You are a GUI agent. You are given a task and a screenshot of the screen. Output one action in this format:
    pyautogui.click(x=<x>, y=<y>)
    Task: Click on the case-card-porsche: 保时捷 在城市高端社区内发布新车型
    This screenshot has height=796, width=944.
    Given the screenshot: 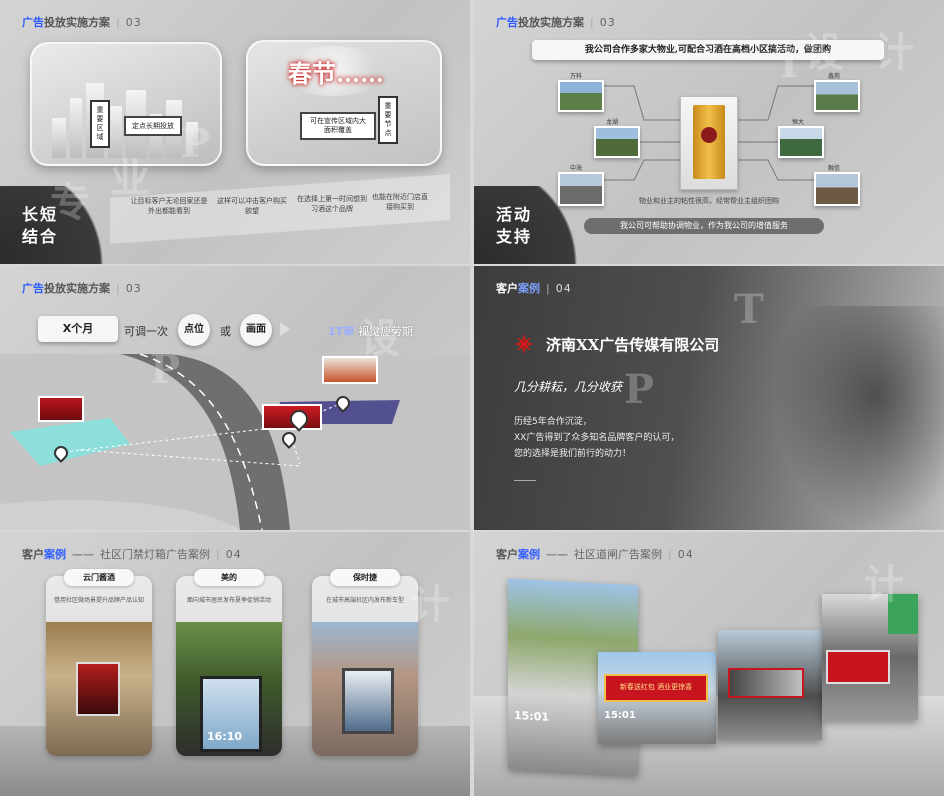 What is the action you would take?
    pyautogui.click(x=365, y=662)
    